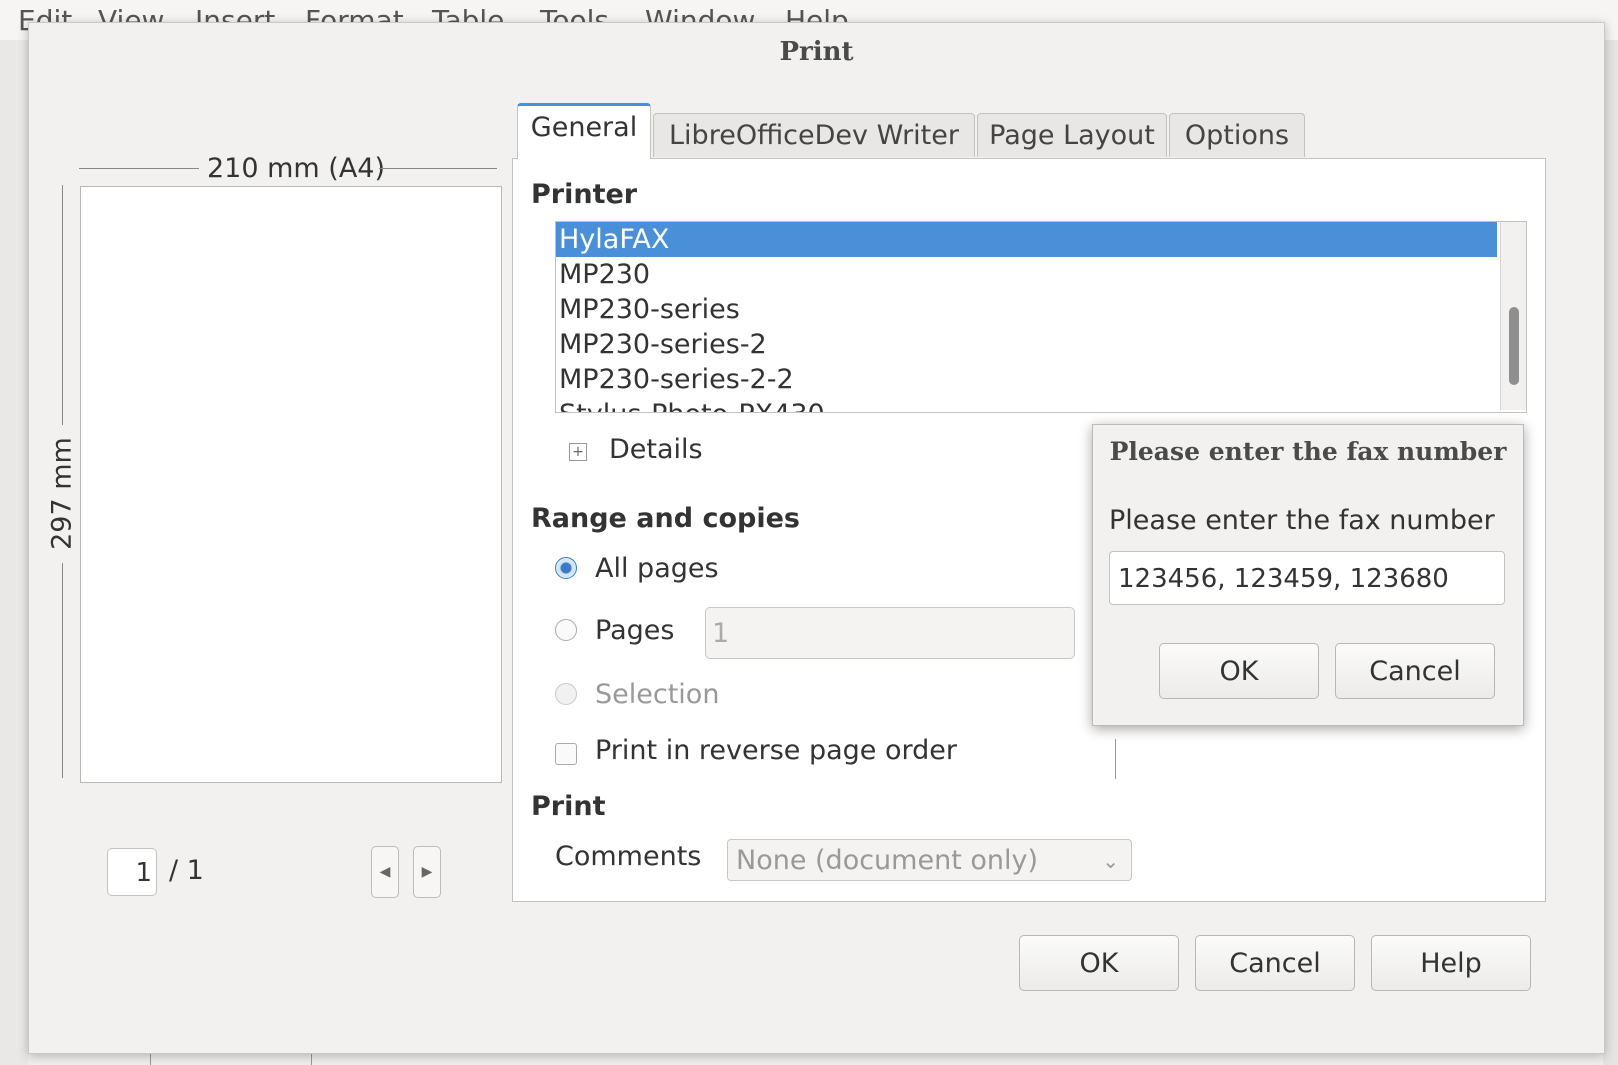 The height and width of the screenshot is (1065, 1618). What do you see at coordinates (887, 860) in the screenshot?
I see `comments-selected-value: None (document only)` at bounding box center [887, 860].